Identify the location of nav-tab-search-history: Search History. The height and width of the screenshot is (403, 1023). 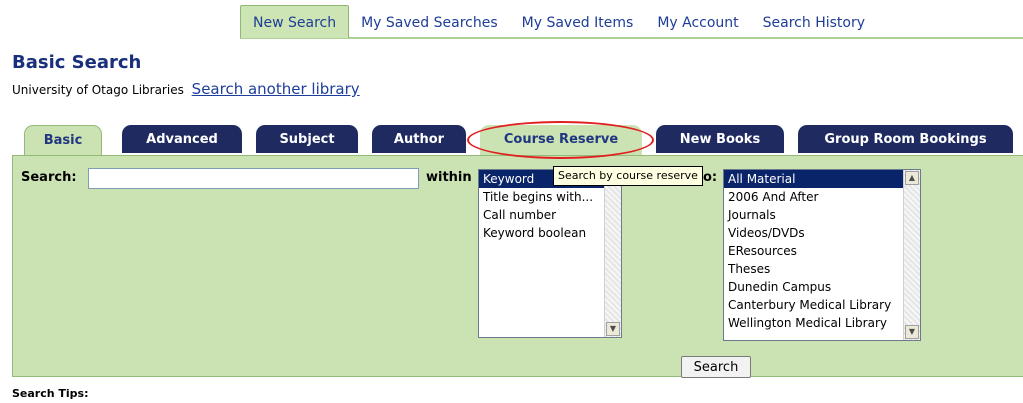
(814, 23).